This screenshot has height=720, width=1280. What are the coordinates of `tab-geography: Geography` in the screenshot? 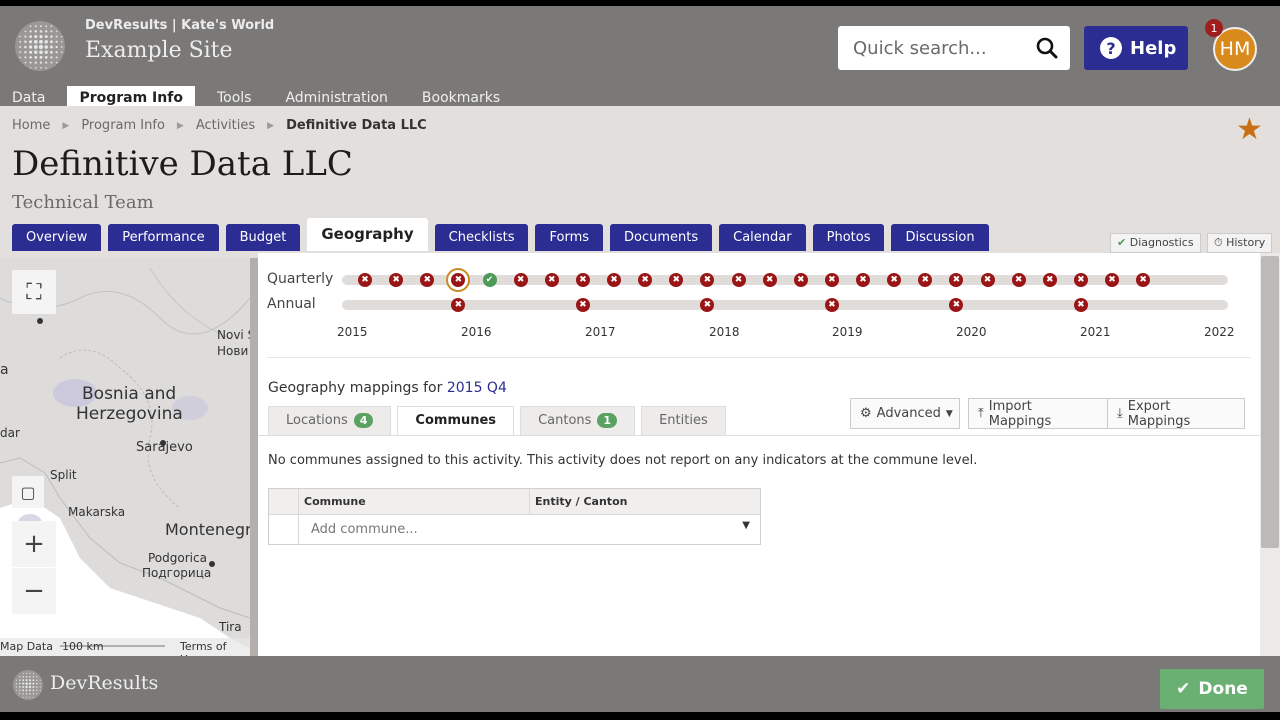 It's located at (367, 234).